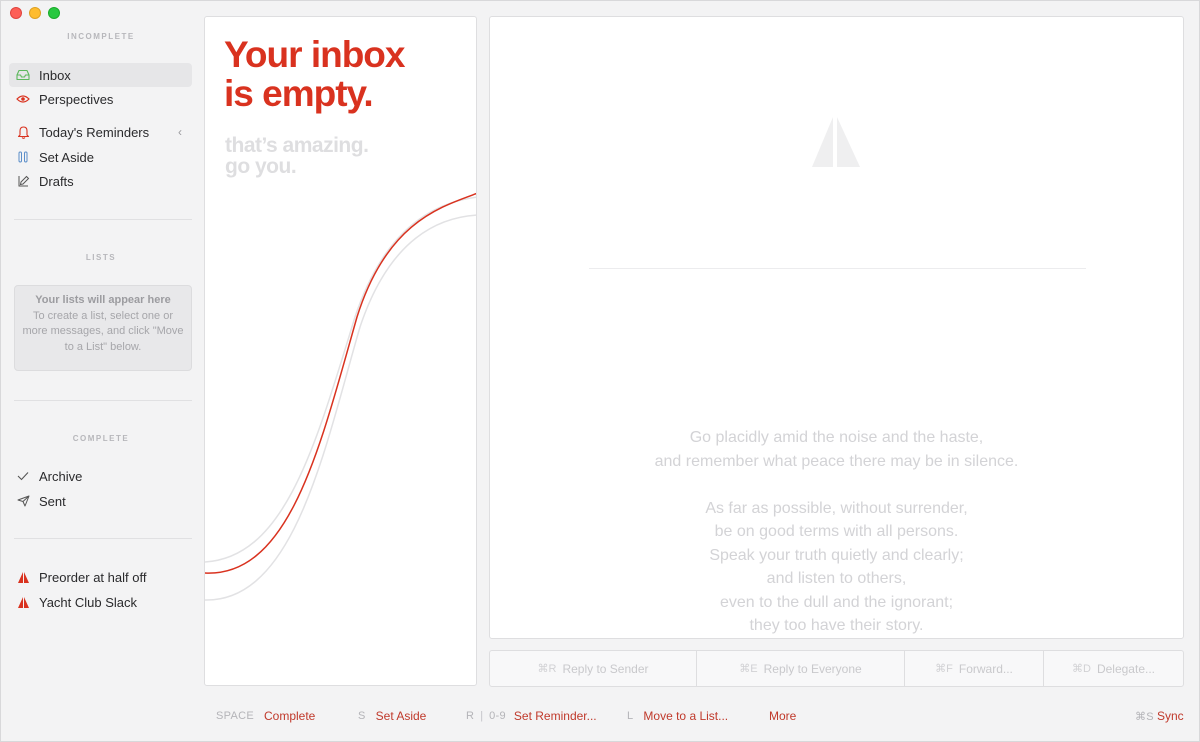  I want to click on sidebar-item-yacht-club-slack: Yacht Club Slack, so click(100, 602).